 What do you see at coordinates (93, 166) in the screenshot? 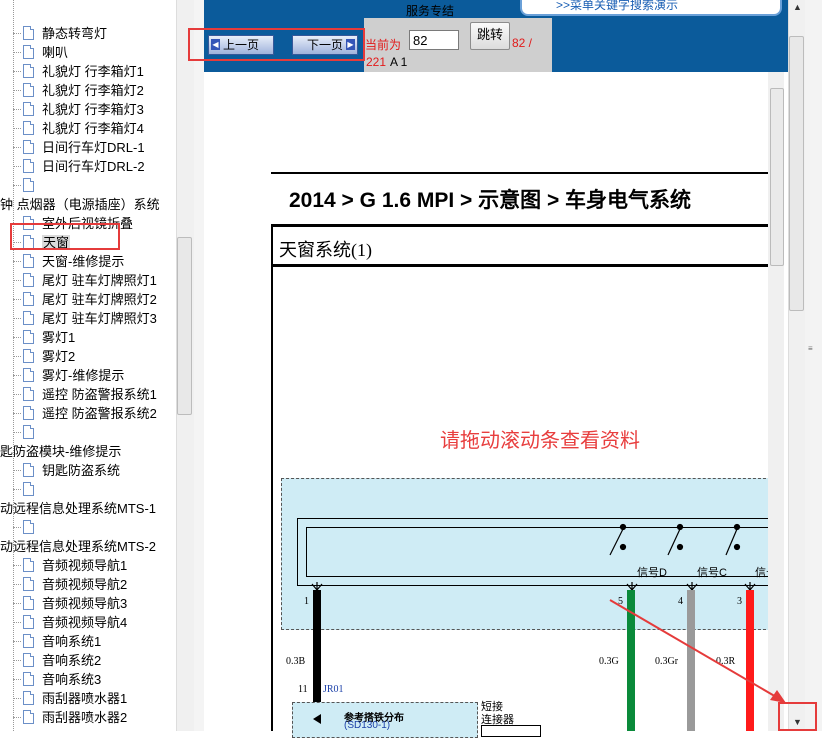
I see `tree-item-label: 日间行车灯DRL-2` at bounding box center [93, 166].